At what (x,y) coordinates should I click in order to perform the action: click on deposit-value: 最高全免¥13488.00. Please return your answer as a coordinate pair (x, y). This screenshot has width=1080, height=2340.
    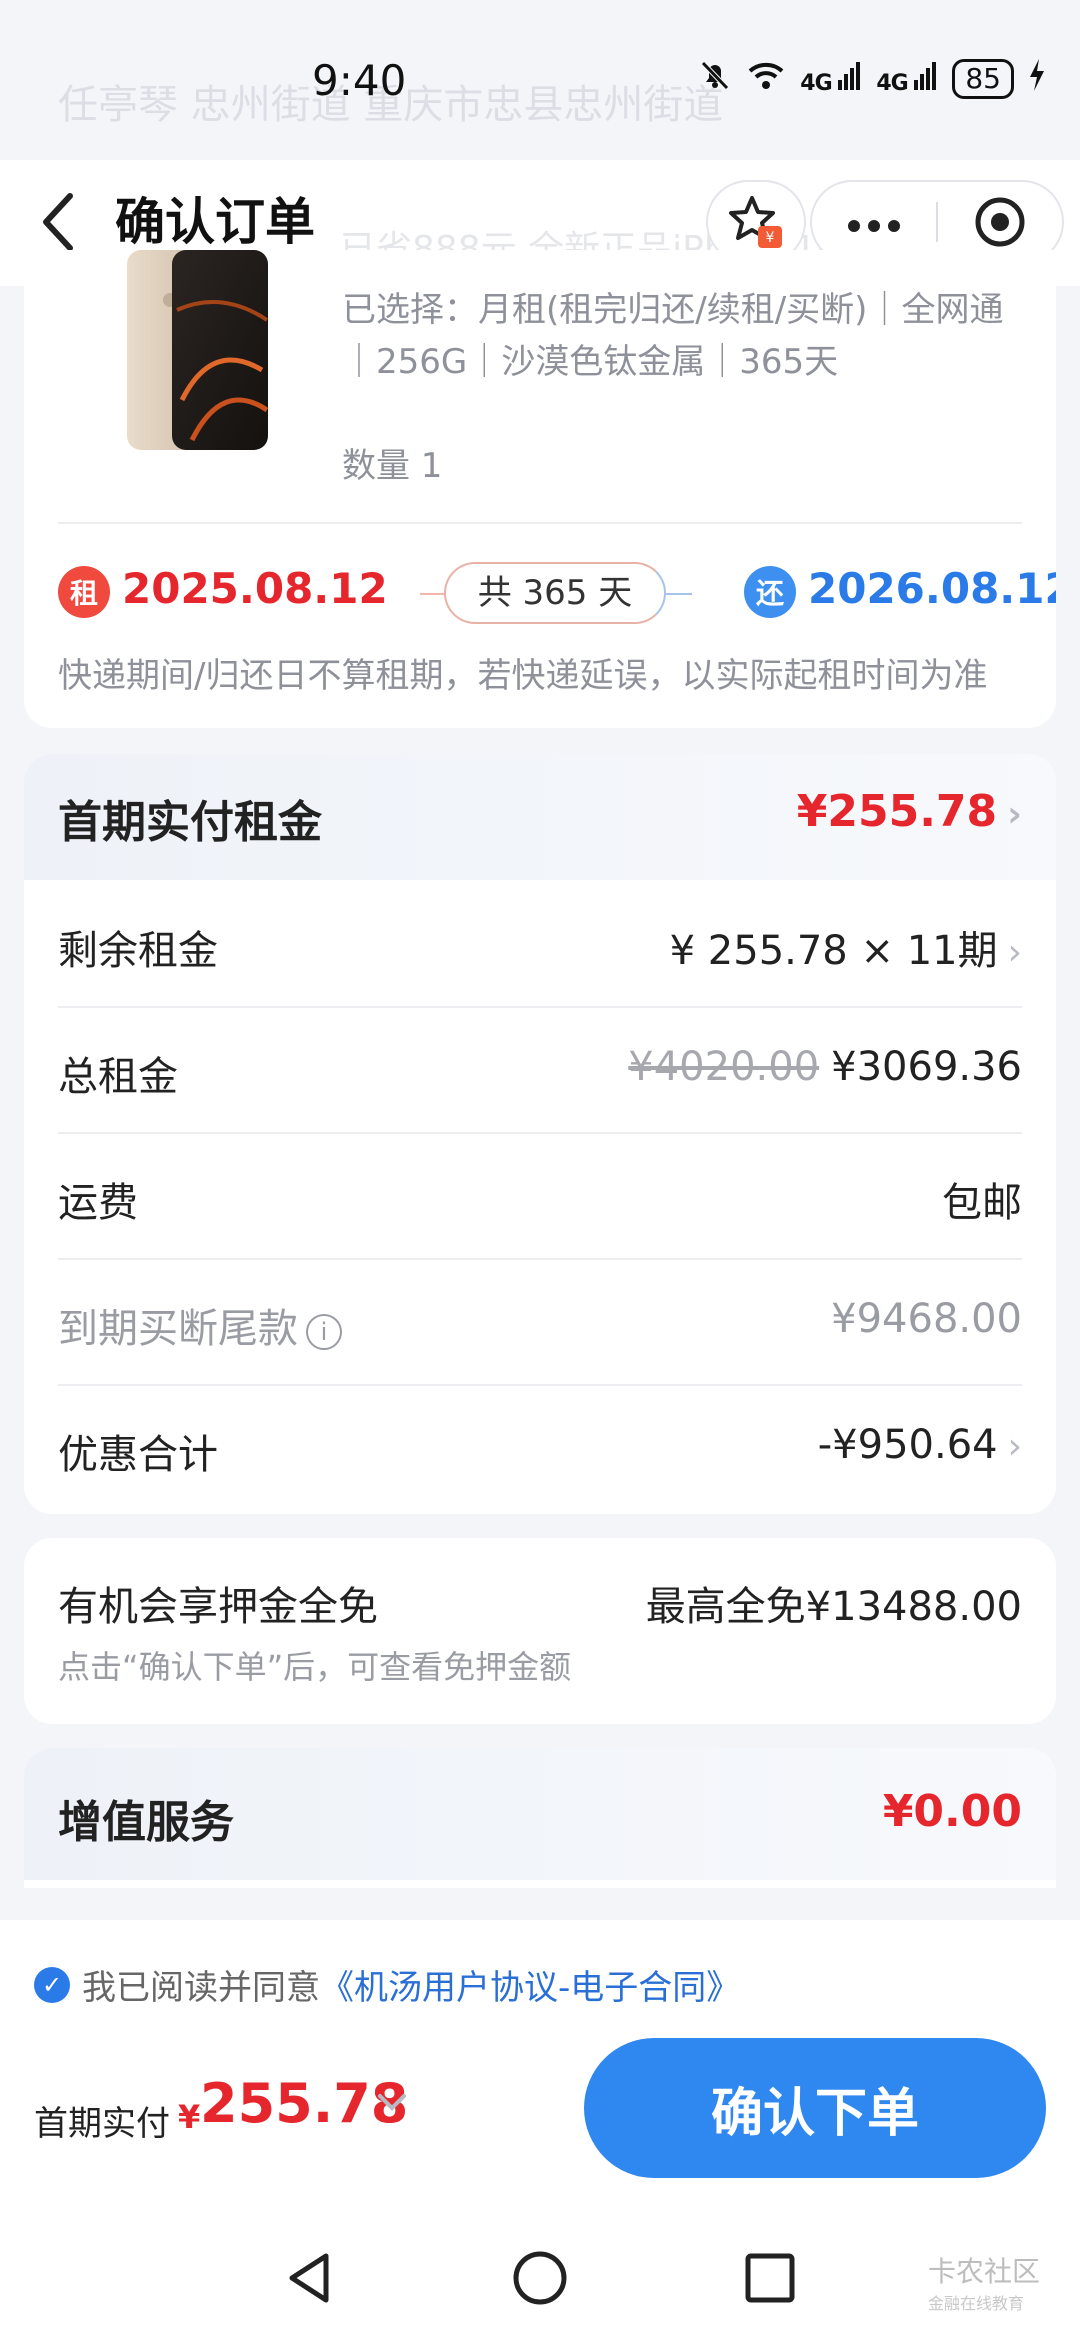
    Looking at the image, I should click on (833, 1607).